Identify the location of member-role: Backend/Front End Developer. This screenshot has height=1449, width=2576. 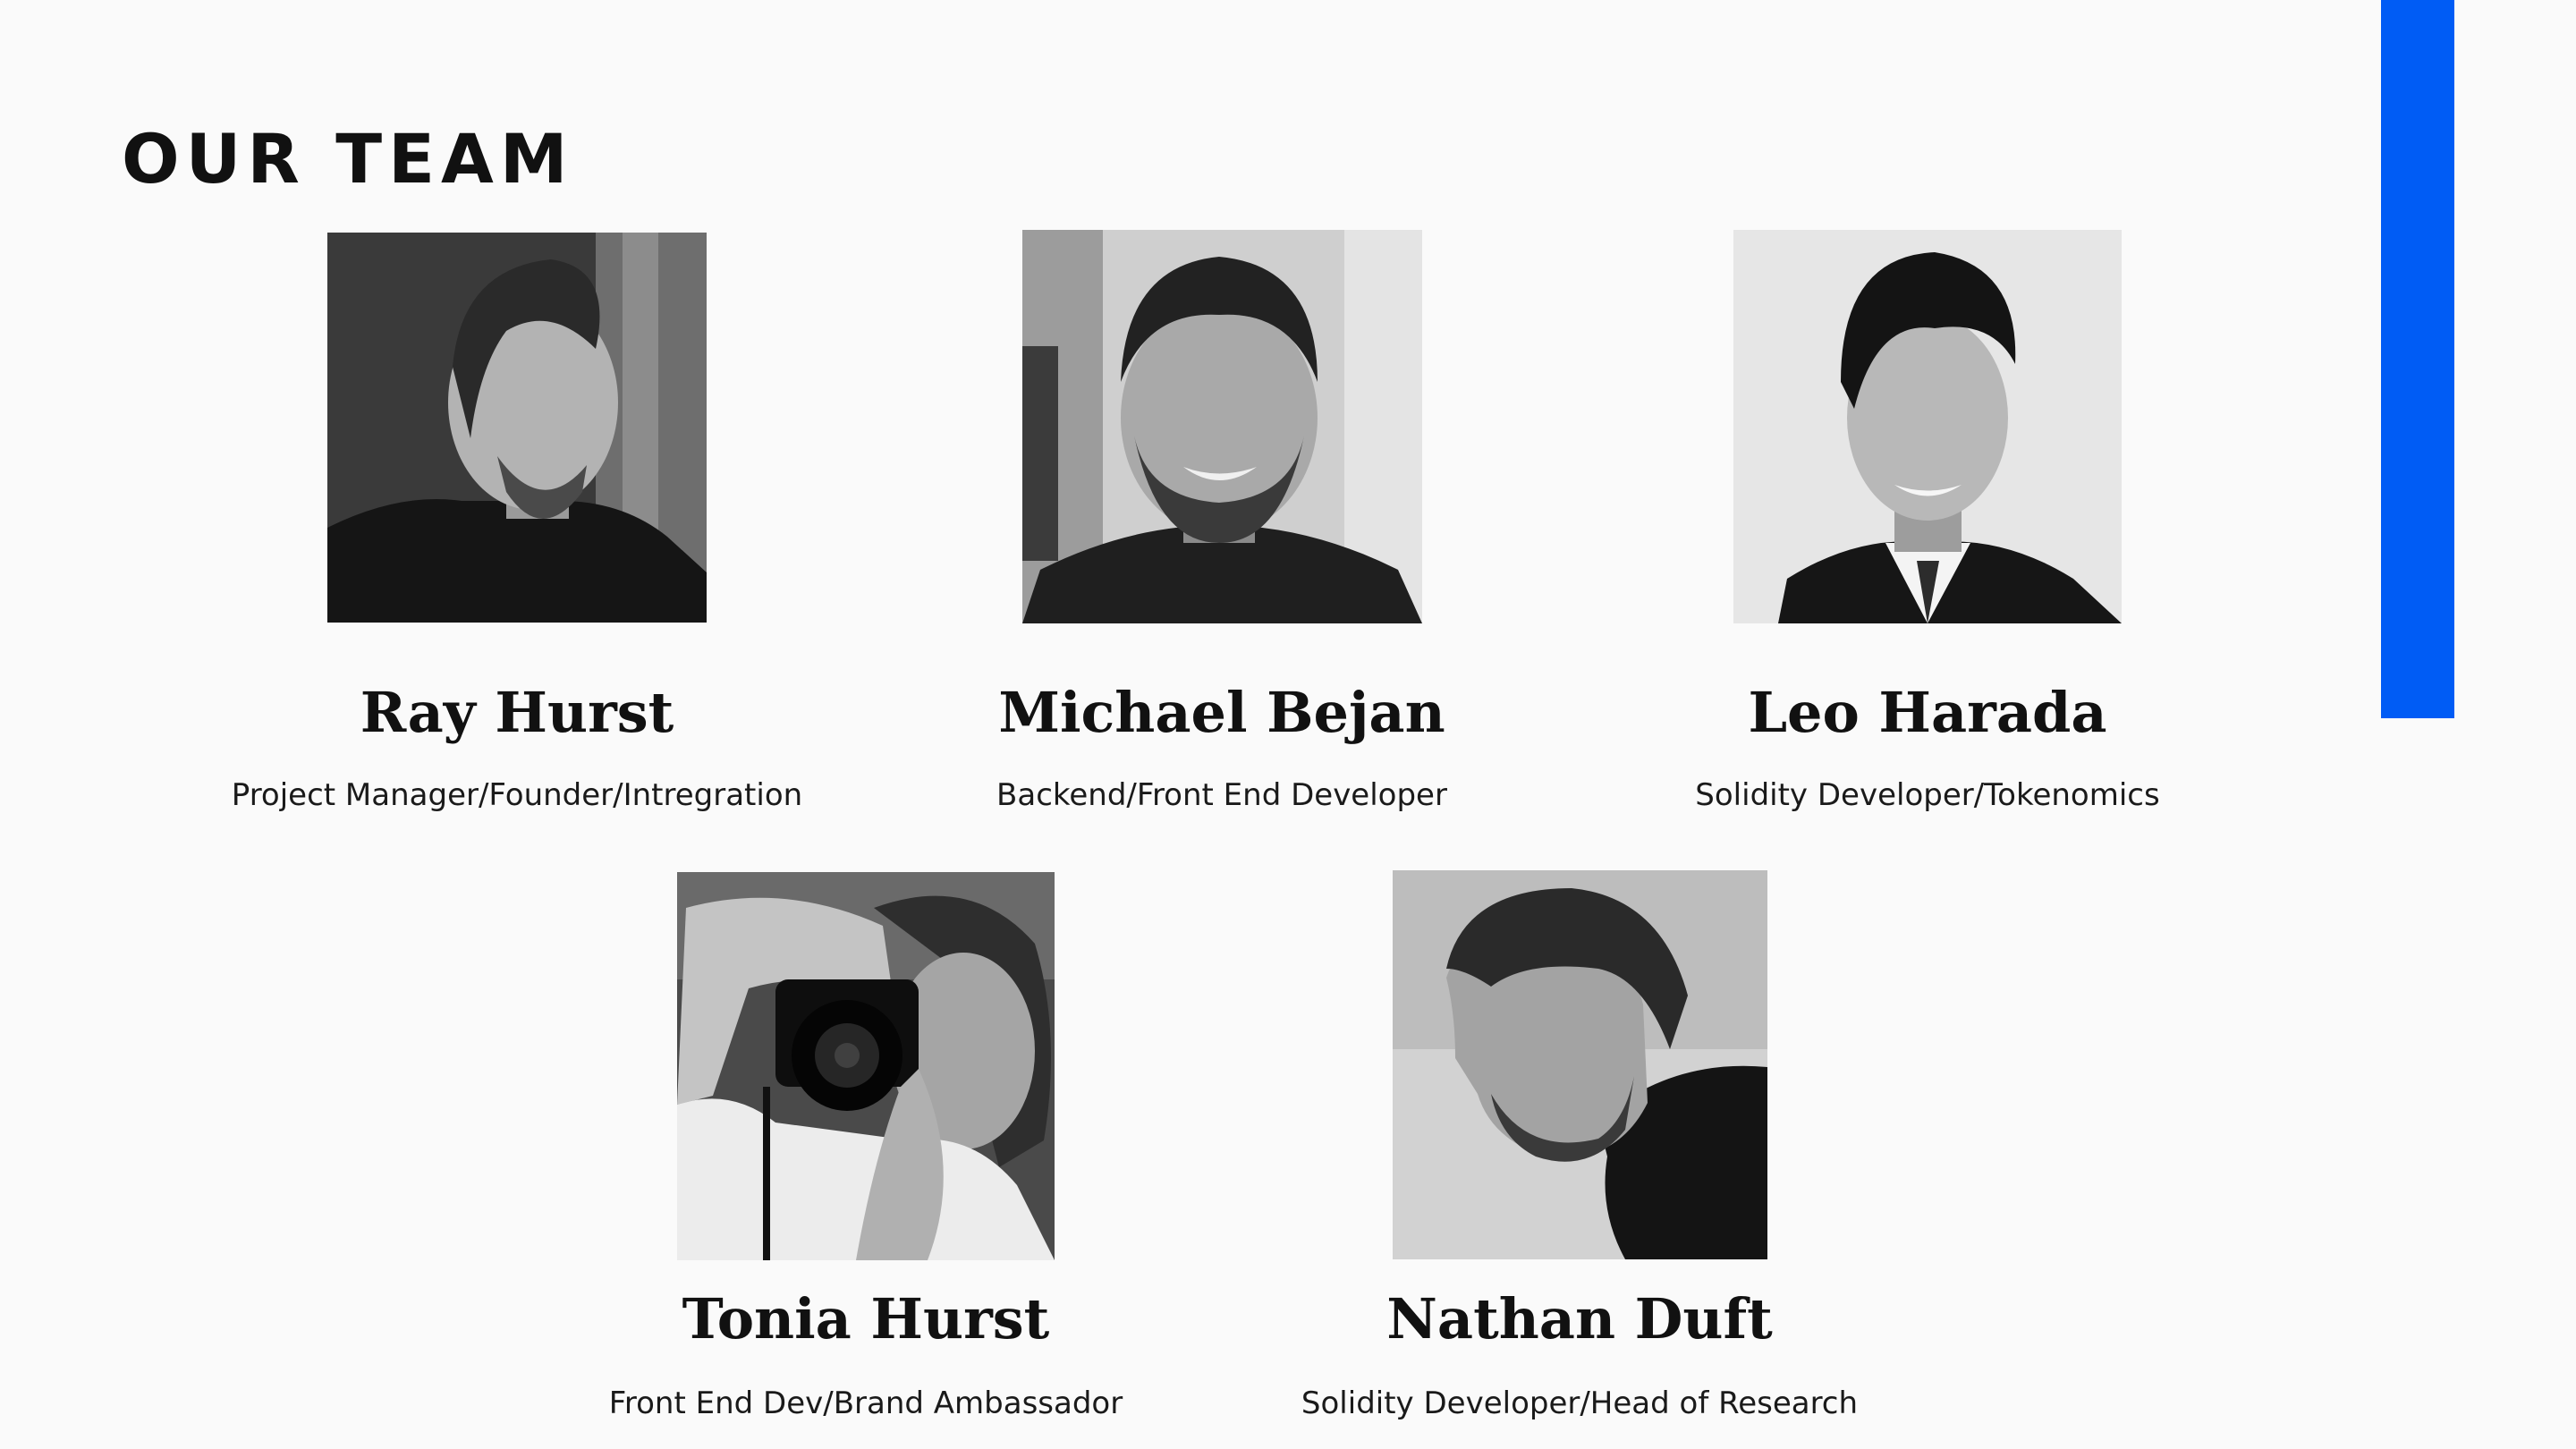
(1221, 795).